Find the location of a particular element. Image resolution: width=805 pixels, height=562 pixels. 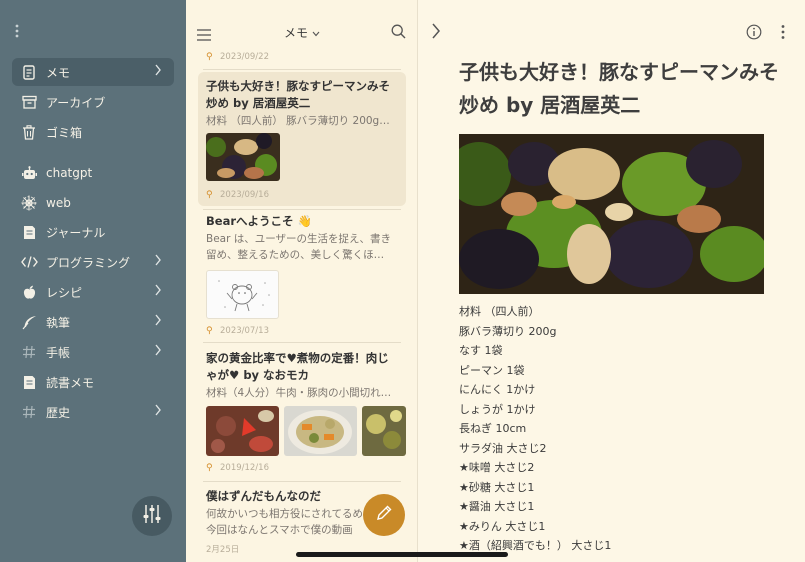

sidebar-item-label: レシピ is located at coordinates (64, 292).